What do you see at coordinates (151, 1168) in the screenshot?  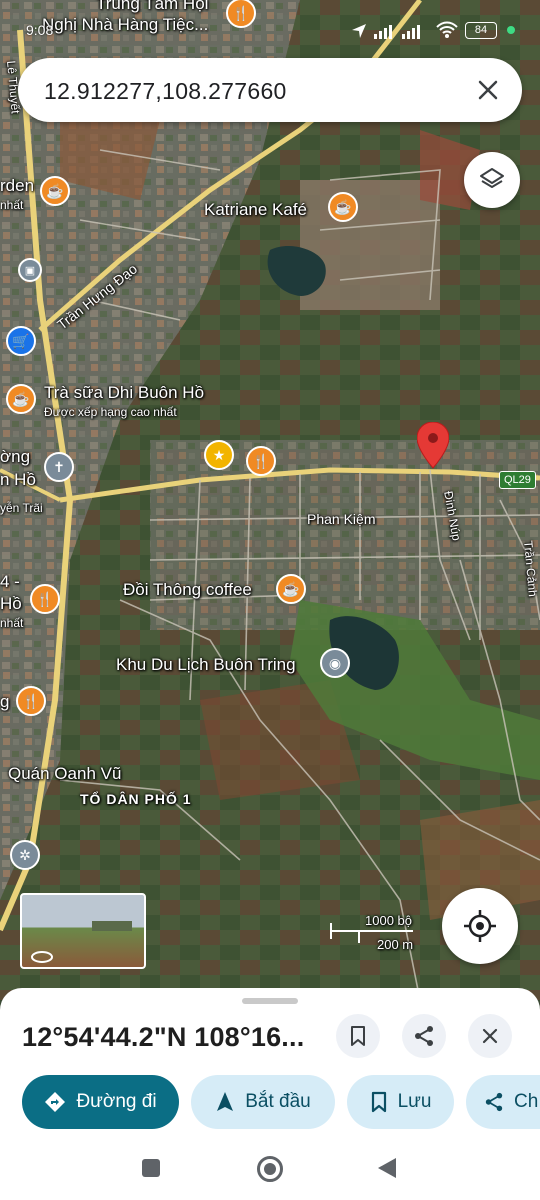 I see `recents-icon` at bounding box center [151, 1168].